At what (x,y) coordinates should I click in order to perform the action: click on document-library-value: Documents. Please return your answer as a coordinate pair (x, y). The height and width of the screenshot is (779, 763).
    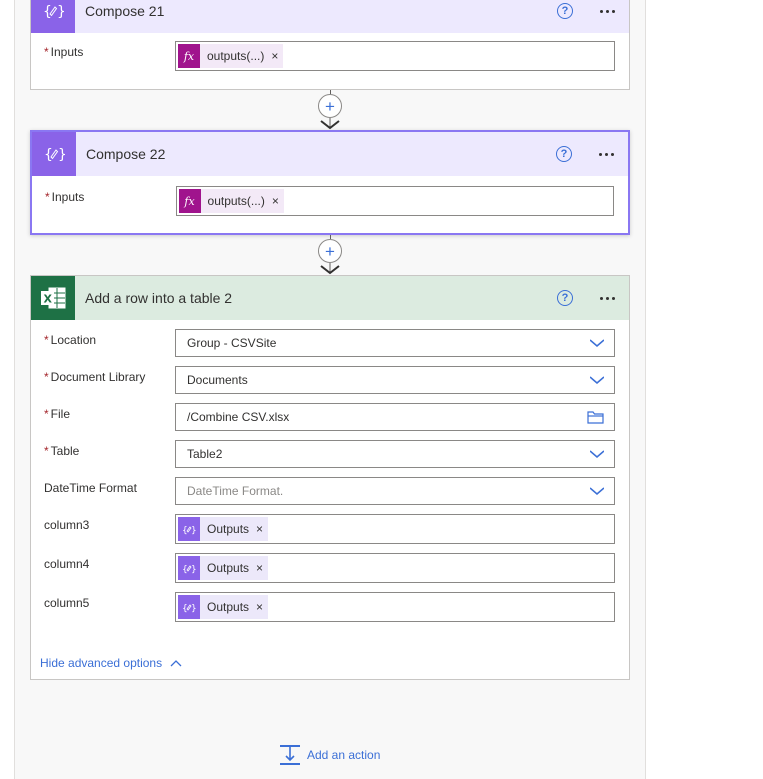
    Looking at the image, I should click on (217, 380).